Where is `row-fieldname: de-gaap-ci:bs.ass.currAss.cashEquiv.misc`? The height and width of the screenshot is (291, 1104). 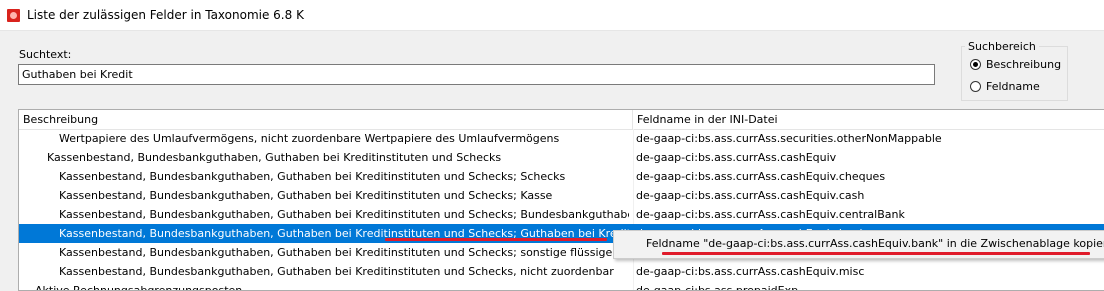 row-fieldname: de-gaap-ci:bs.ass.currAss.cashEquiv.misc is located at coordinates (750, 271).